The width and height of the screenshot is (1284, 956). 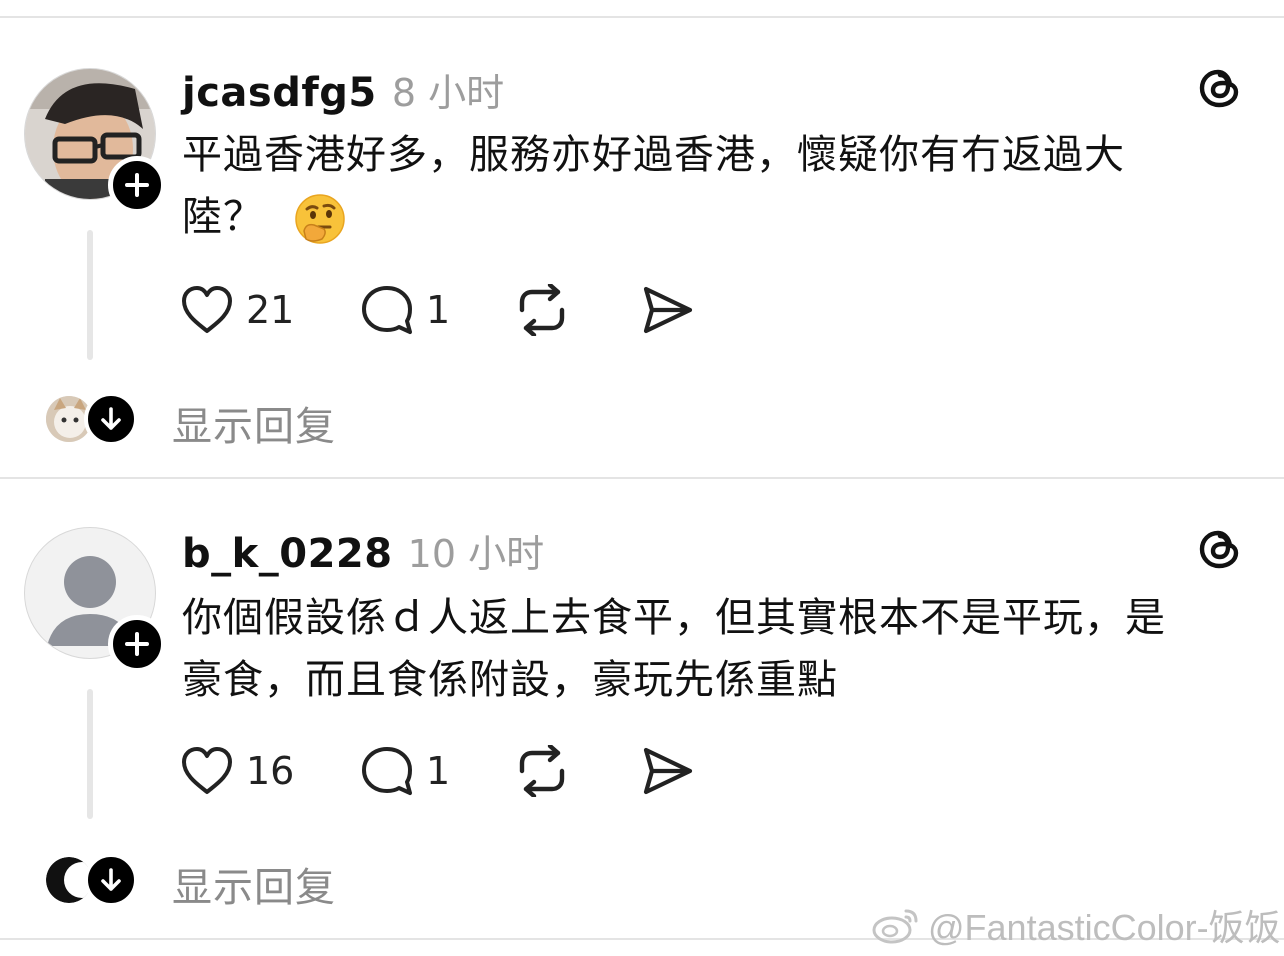 I want to click on like-button: 21, so click(x=237, y=310).